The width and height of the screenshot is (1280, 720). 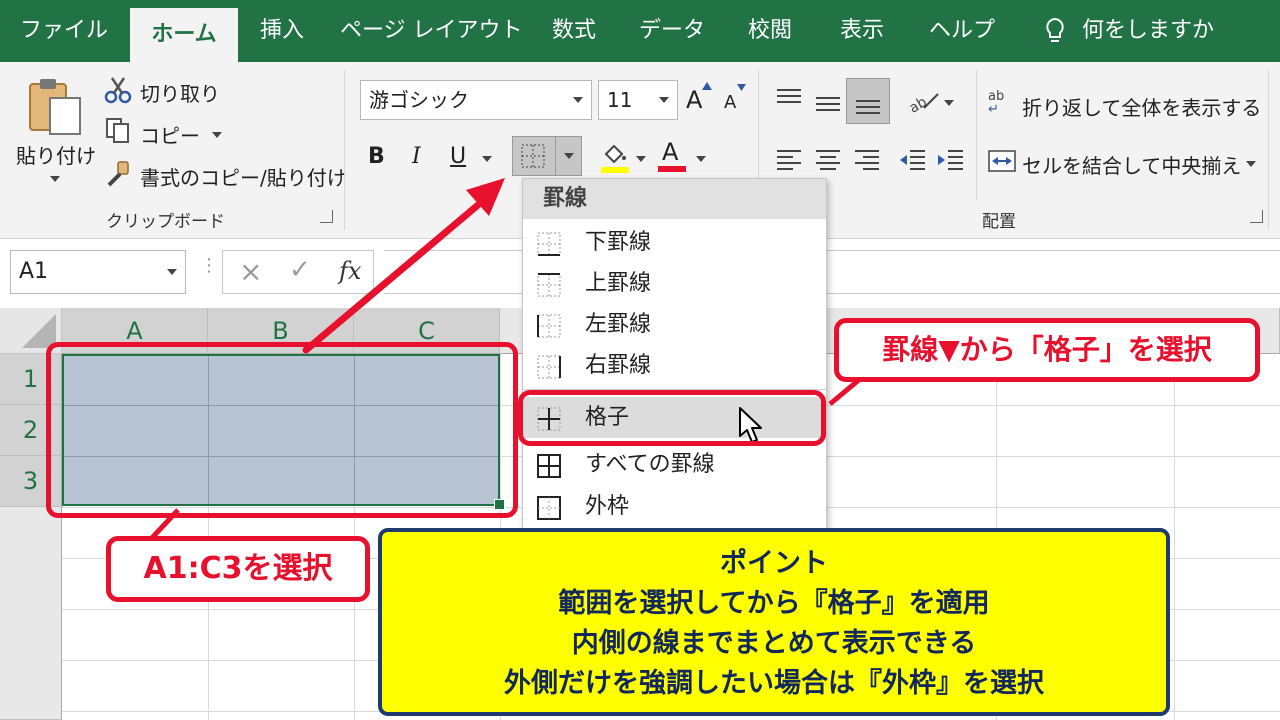 What do you see at coordinates (774, 683) in the screenshot?
I see `point-note-line: 外側だけを強調したい場合は『外枠』を選択` at bounding box center [774, 683].